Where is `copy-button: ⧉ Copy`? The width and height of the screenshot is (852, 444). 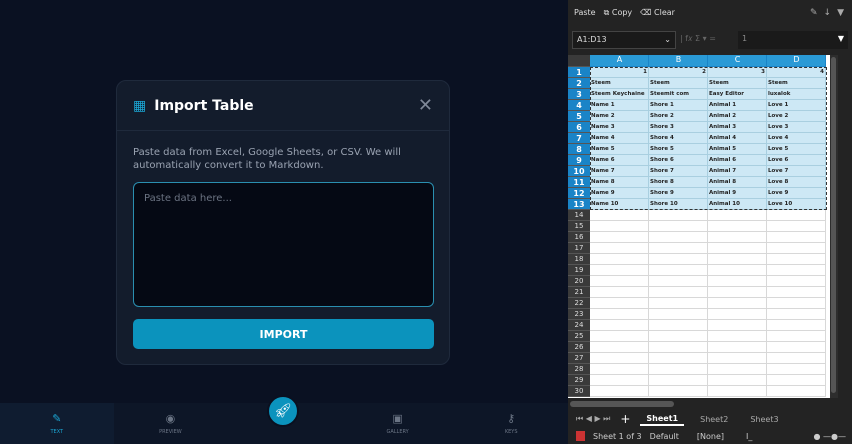 copy-button: ⧉ Copy is located at coordinates (618, 13).